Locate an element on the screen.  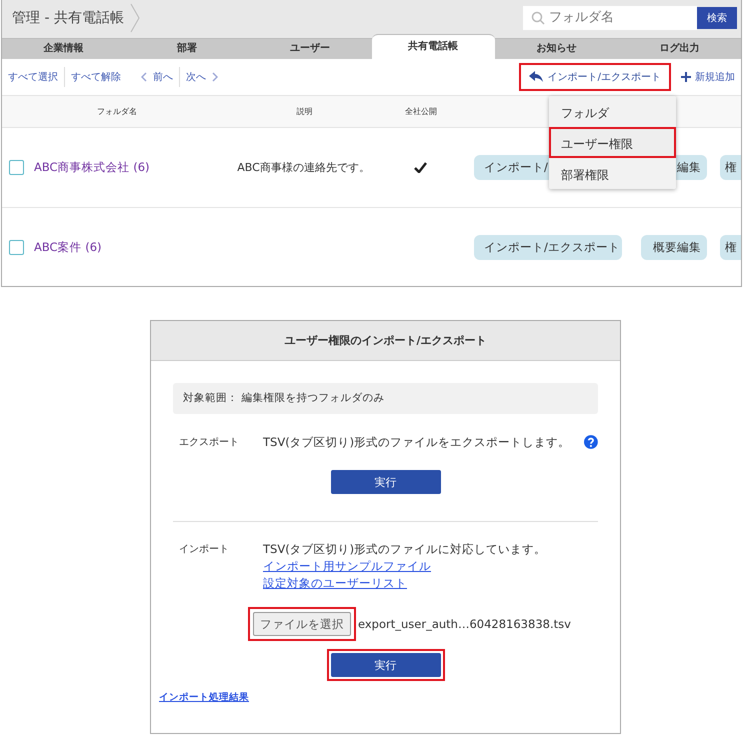
folder-name-link: ABC案件 (6) is located at coordinates (132, 247).